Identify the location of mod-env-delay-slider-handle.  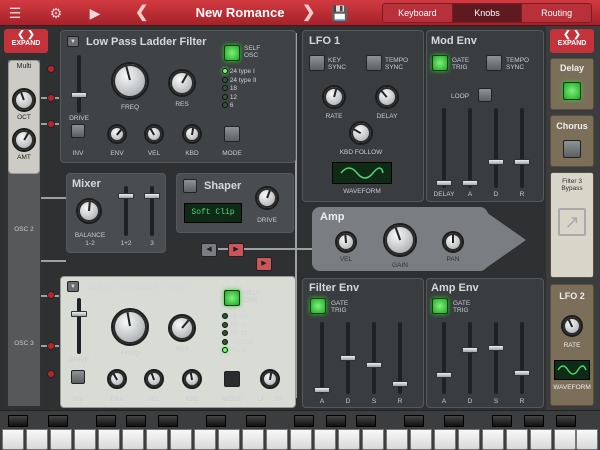
(444, 183).